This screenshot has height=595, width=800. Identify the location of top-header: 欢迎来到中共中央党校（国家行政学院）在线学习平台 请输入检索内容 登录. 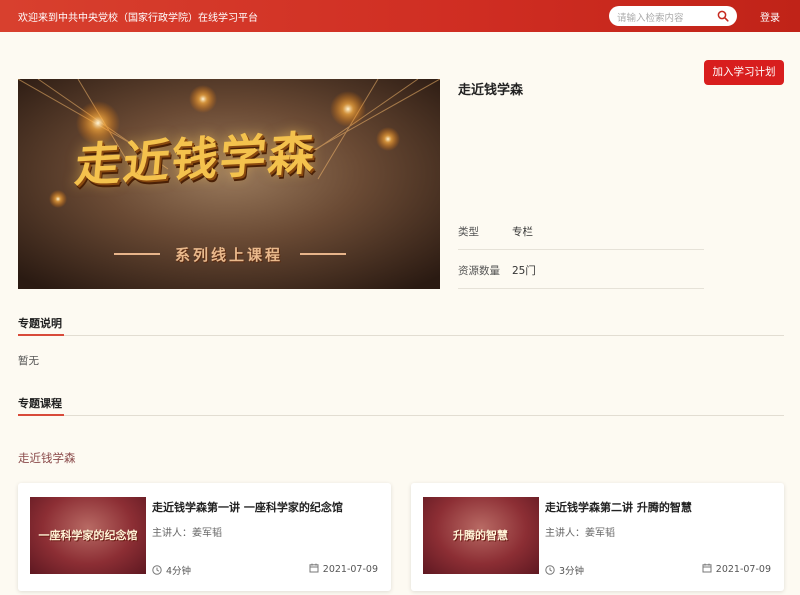
(400, 16).